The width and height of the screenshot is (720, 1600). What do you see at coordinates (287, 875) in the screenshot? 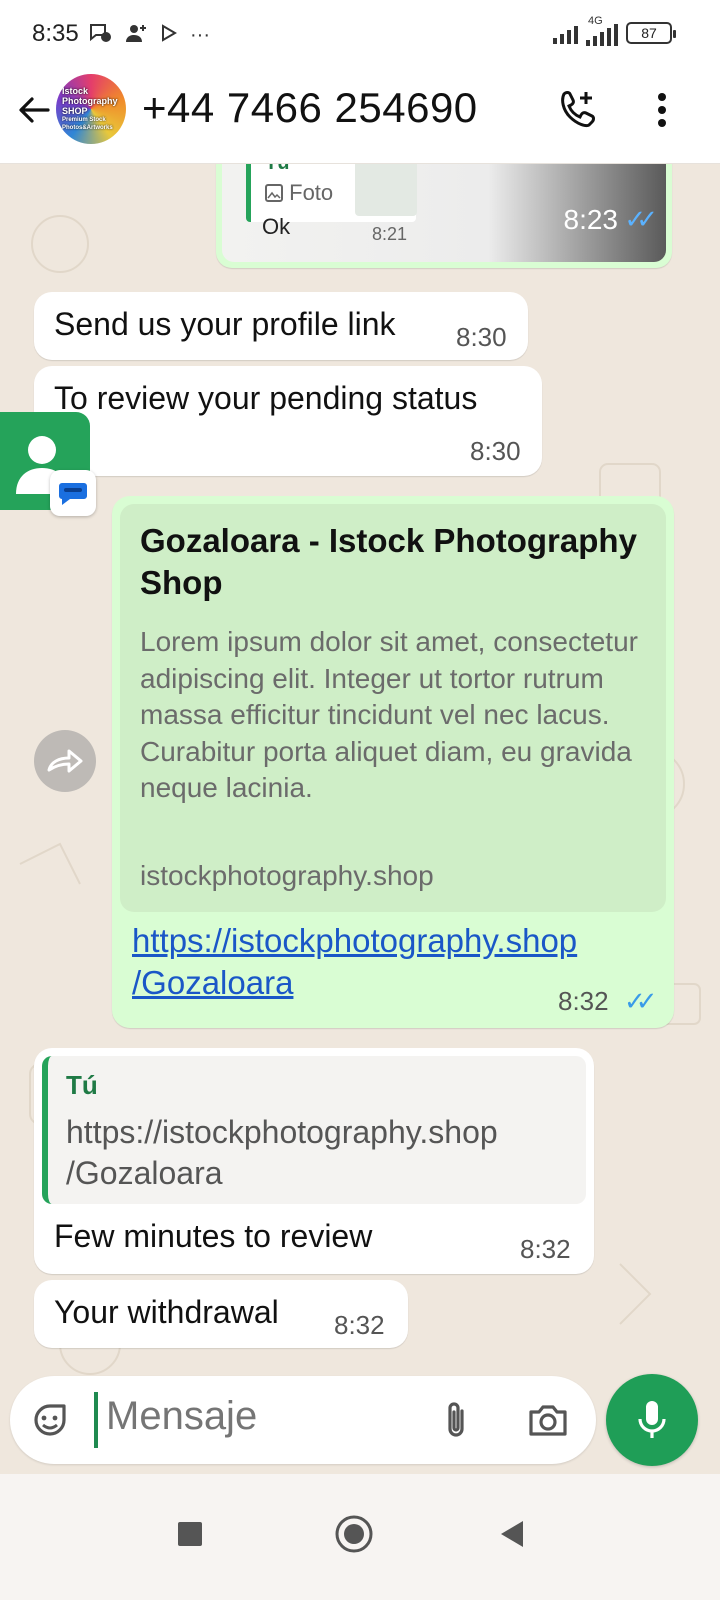
I see `preview-domain: istockphotography.shop` at bounding box center [287, 875].